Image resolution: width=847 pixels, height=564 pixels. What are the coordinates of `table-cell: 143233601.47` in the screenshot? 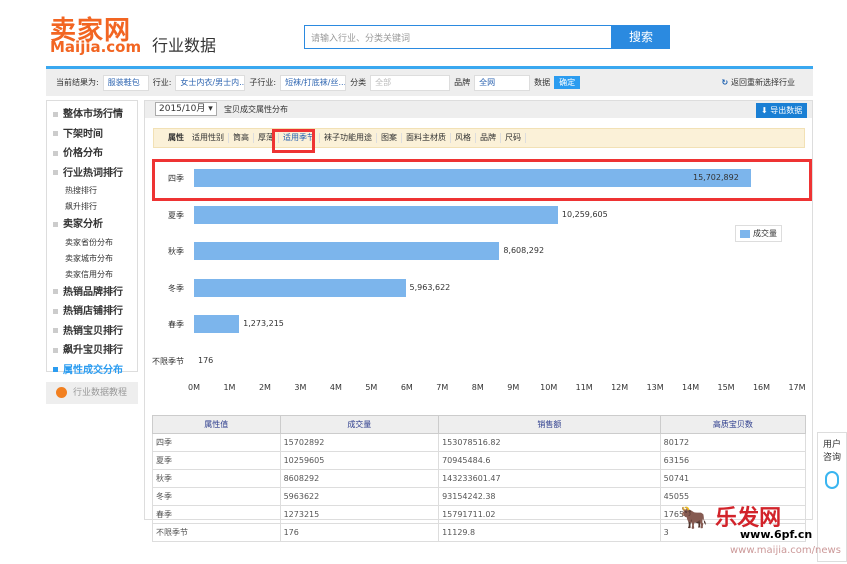 It's located at (549, 478).